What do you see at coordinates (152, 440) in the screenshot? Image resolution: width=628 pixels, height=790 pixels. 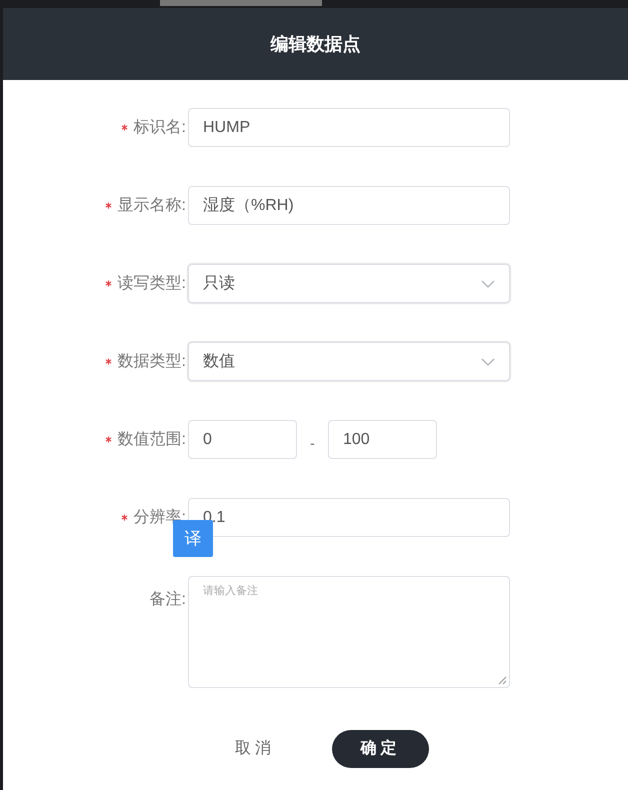 I see `field-label: 数值范围:` at bounding box center [152, 440].